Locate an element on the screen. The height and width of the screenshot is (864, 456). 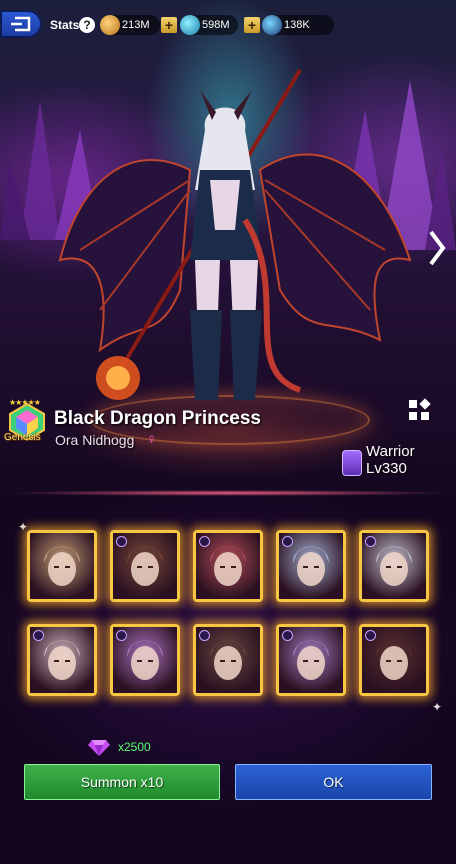
back-icon is located at coordinates (21, 24).